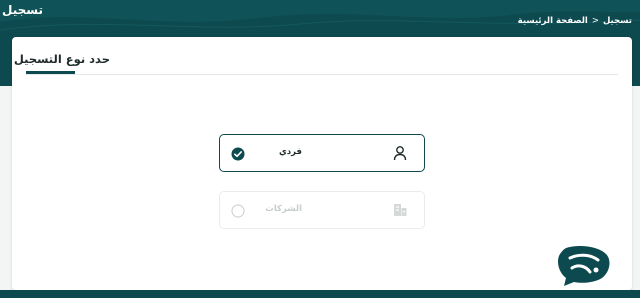 Image resolution: width=640 pixels, height=298 pixels. I want to click on footer-bar, so click(320, 294).